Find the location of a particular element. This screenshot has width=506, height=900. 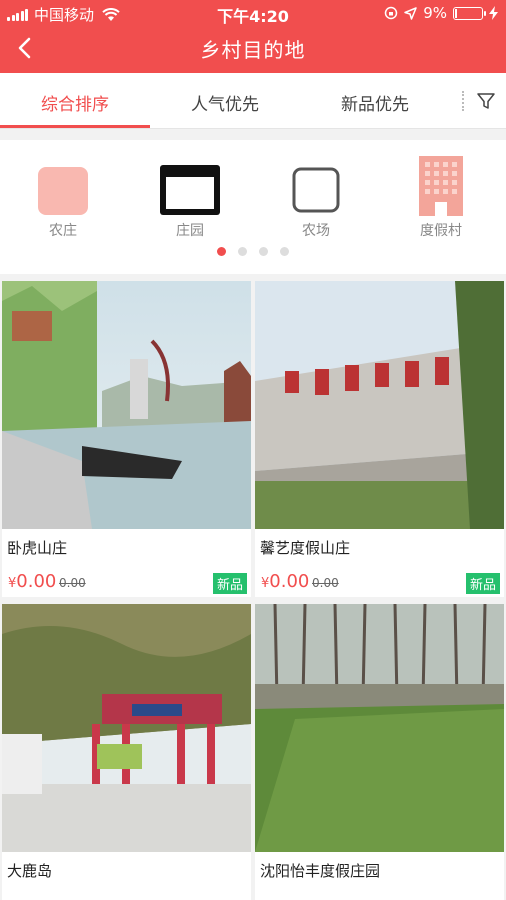

battery-icon is located at coordinates (469, 13).